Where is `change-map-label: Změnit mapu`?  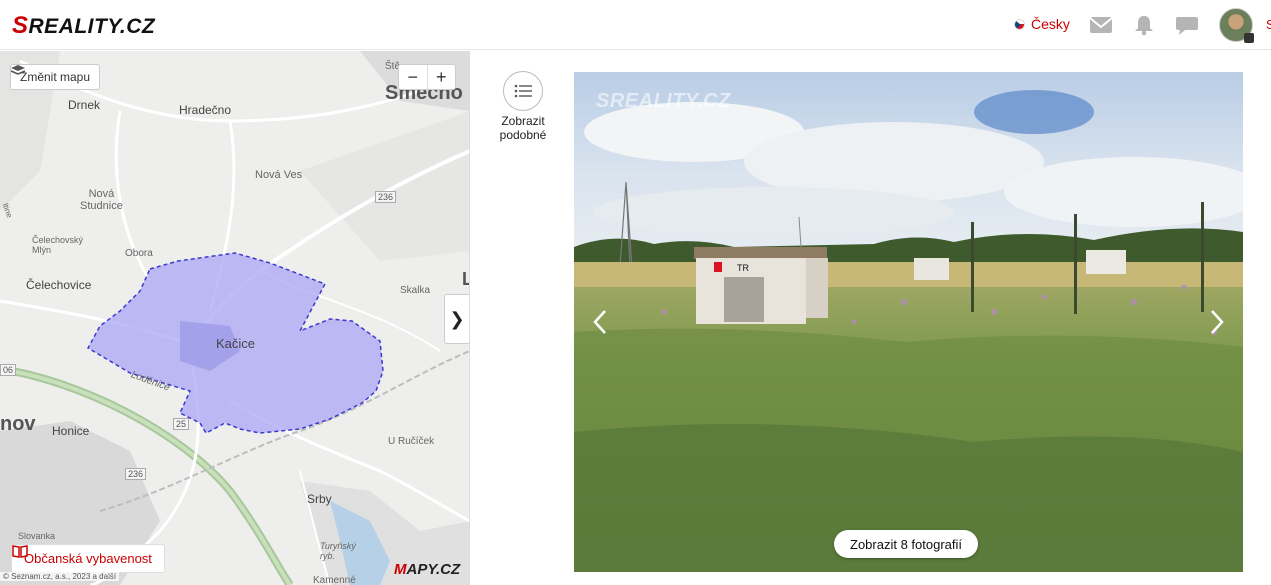 change-map-label: Změnit mapu is located at coordinates (55, 77).